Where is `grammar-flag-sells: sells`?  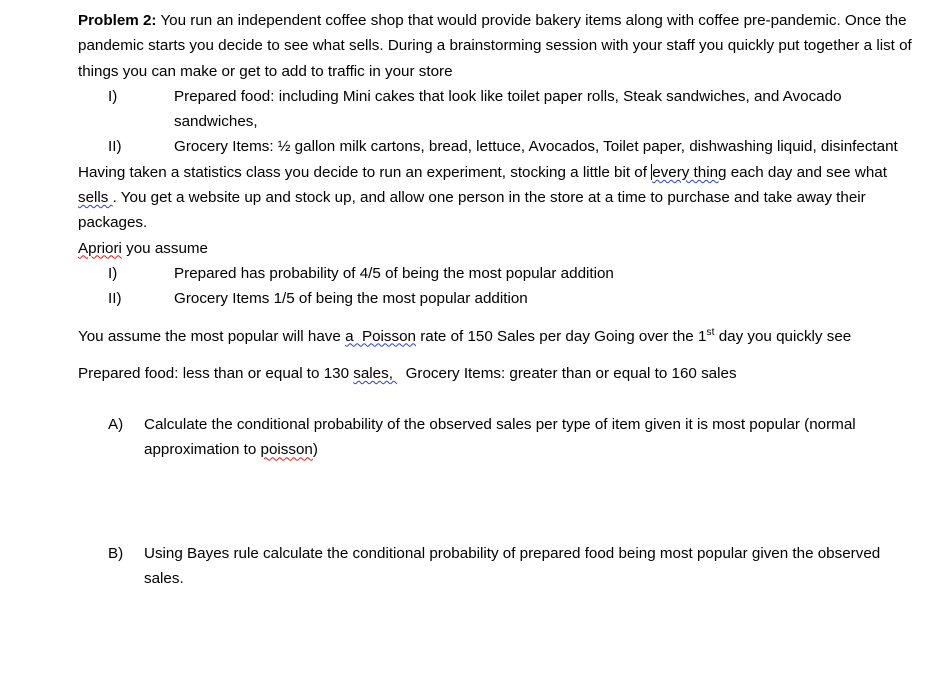
grammar-flag-sells: sells is located at coordinates (95, 197).